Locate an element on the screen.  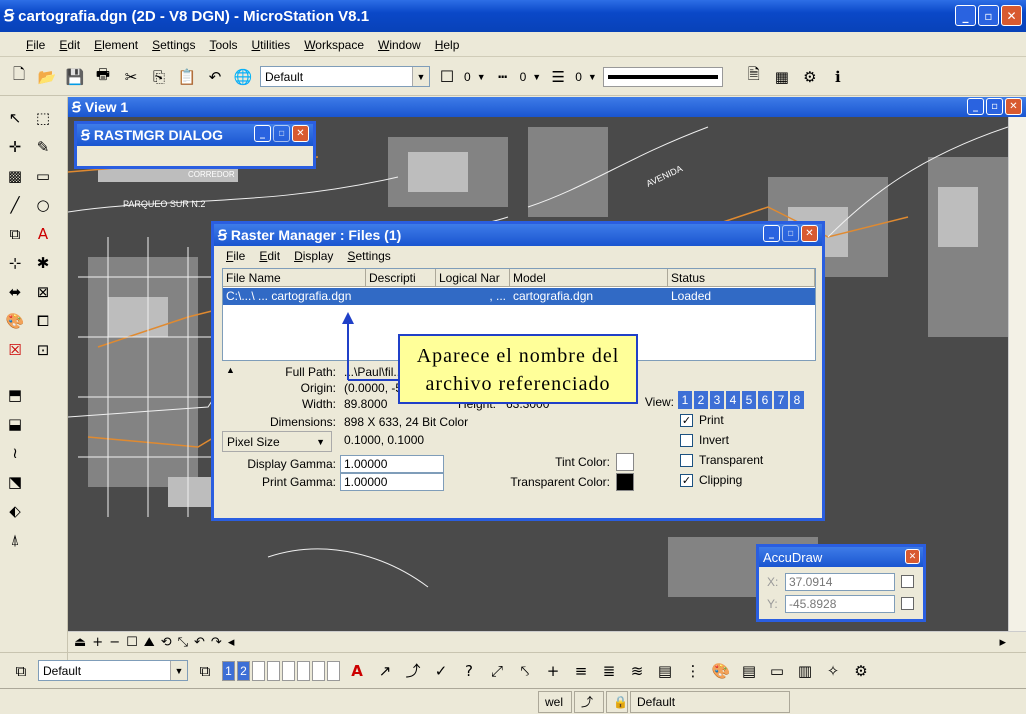
transparent-color-swatch is located at coordinates (625, 482).